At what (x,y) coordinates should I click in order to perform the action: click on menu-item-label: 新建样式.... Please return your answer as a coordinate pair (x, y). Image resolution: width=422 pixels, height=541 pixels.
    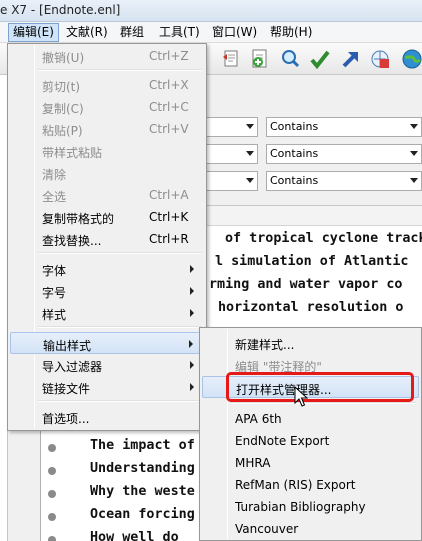
    Looking at the image, I should click on (265, 345).